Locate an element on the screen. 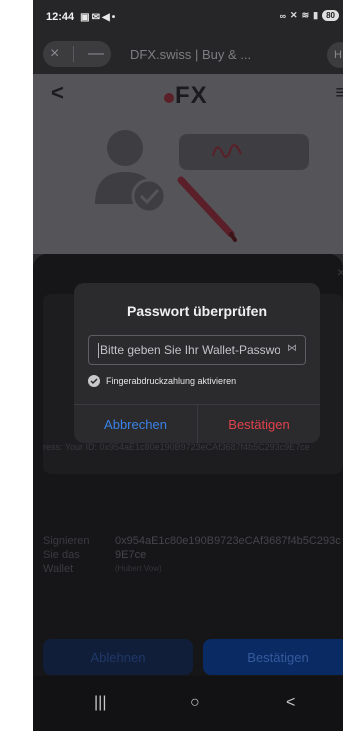 This screenshot has width=343, height=731. nav-back-icon: < is located at coordinates (290, 703).